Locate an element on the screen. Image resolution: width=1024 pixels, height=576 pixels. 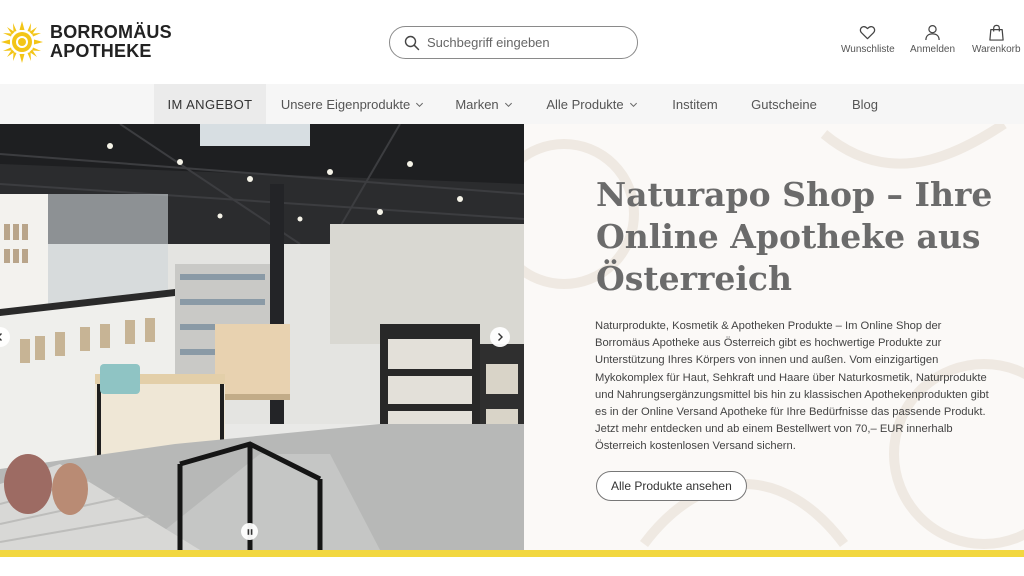
brand-line-2: APOTHEKE is located at coordinates (101, 51).